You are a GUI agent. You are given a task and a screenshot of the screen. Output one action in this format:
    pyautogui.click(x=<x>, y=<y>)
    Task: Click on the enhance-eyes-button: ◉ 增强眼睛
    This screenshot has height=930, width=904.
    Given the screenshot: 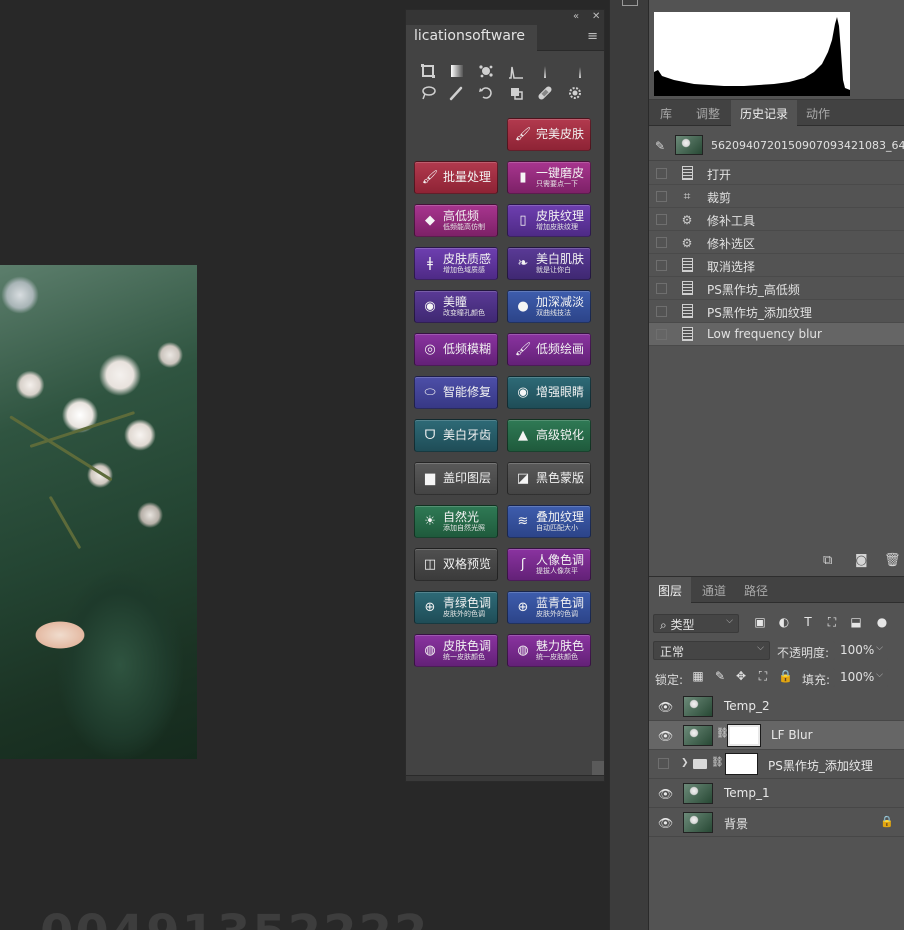 What is the action you would take?
    pyautogui.click(x=549, y=392)
    